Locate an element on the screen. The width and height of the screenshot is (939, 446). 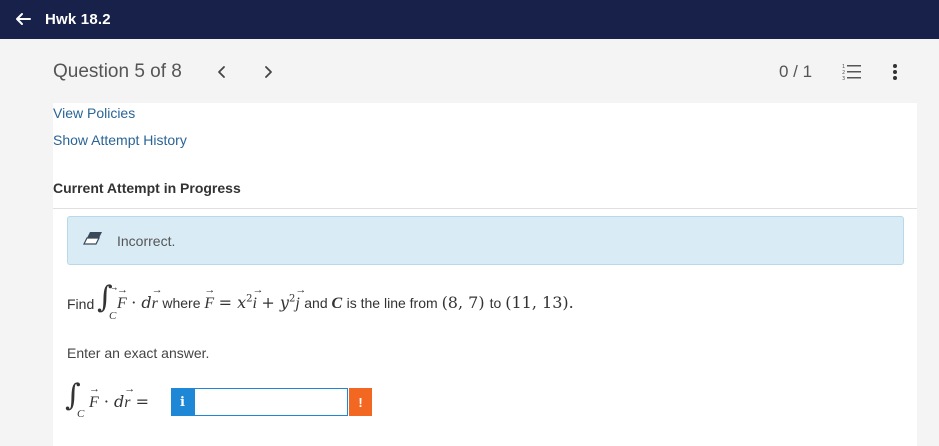
integral-subscript-c: C is located at coordinates (113, 316).